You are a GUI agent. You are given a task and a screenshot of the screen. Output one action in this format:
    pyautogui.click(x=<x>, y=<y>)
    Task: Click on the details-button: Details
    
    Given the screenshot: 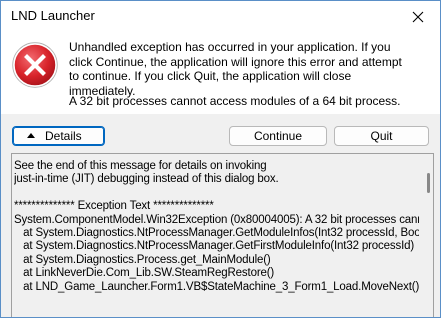 What is the action you would take?
    pyautogui.click(x=58, y=136)
    